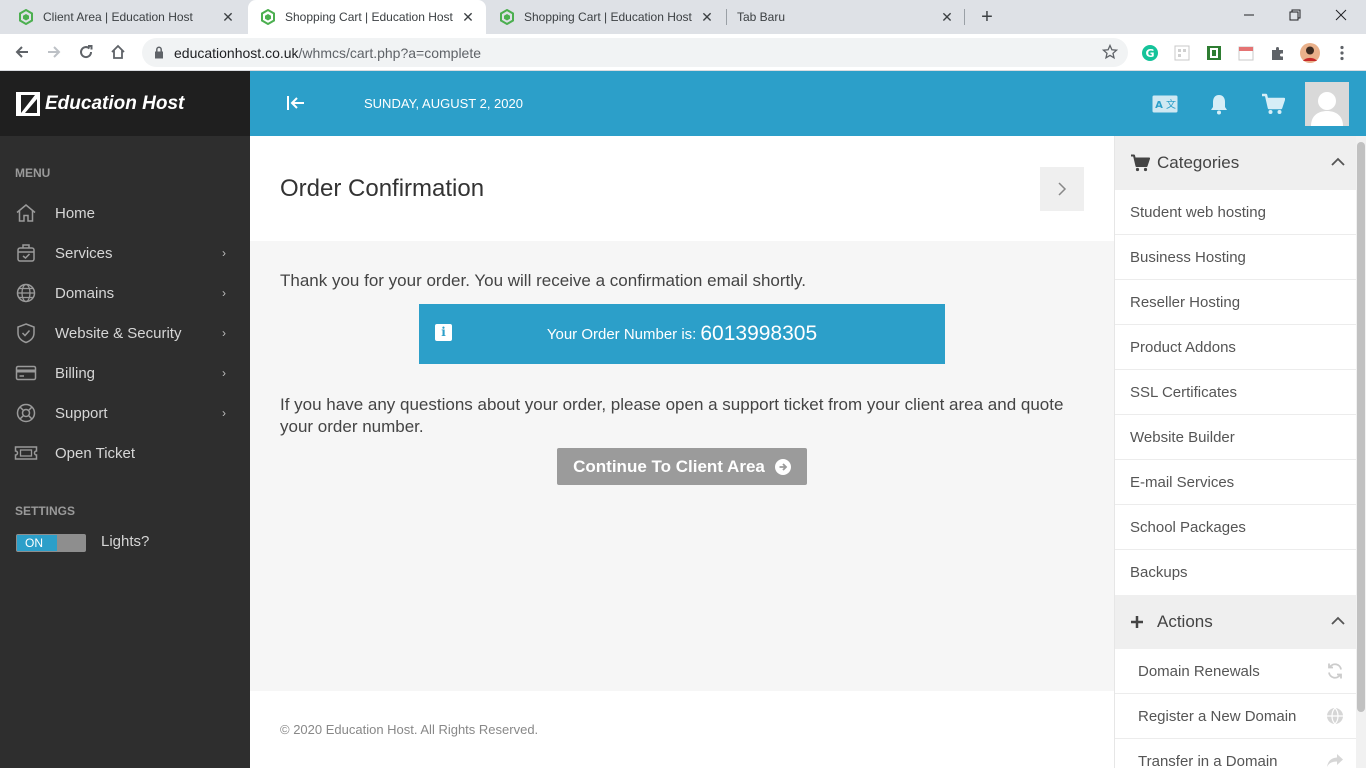 This screenshot has width=1366, height=768. Describe the element at coordinates (1235, 753) in the screenshot. I see `action-transfer-domain: Transfer in a Domain` at that location.